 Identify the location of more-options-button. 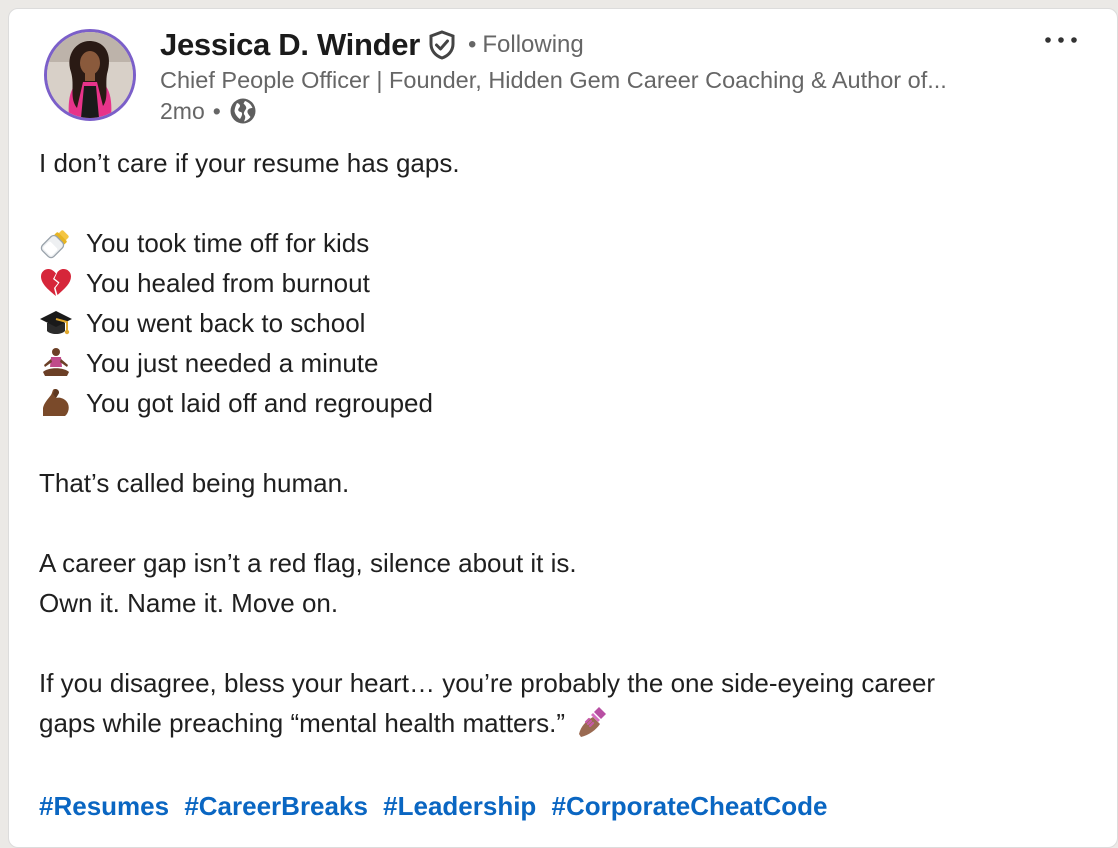
(1061, 40).